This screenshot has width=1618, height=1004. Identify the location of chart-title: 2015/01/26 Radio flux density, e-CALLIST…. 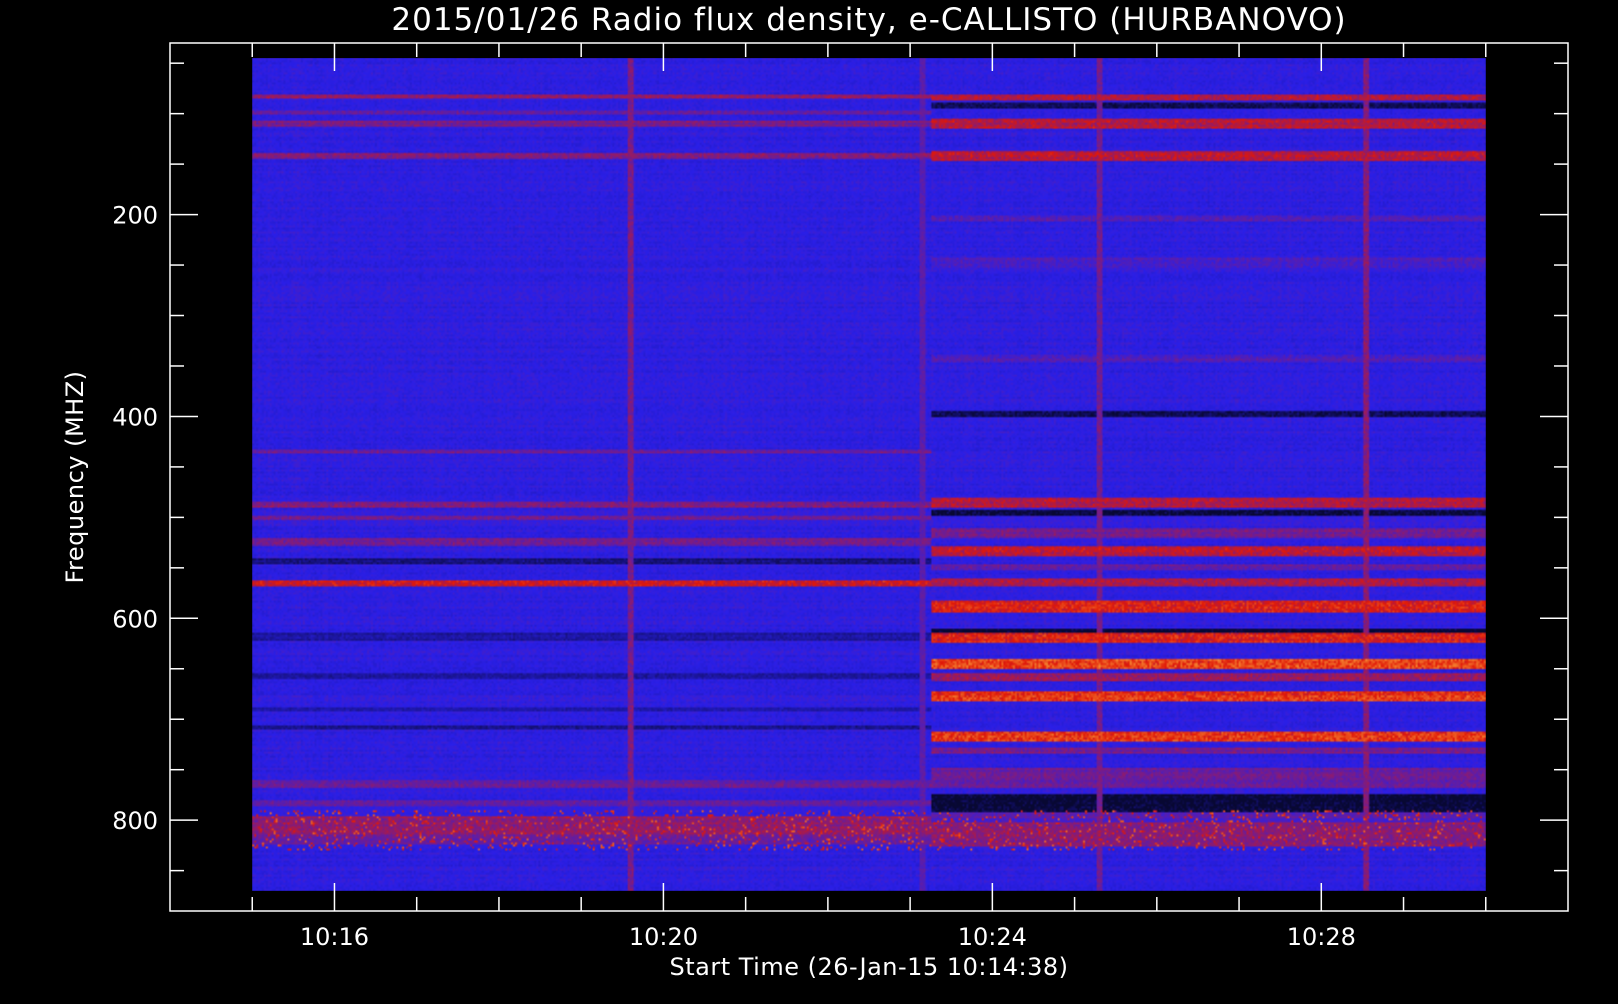
(868, 20).